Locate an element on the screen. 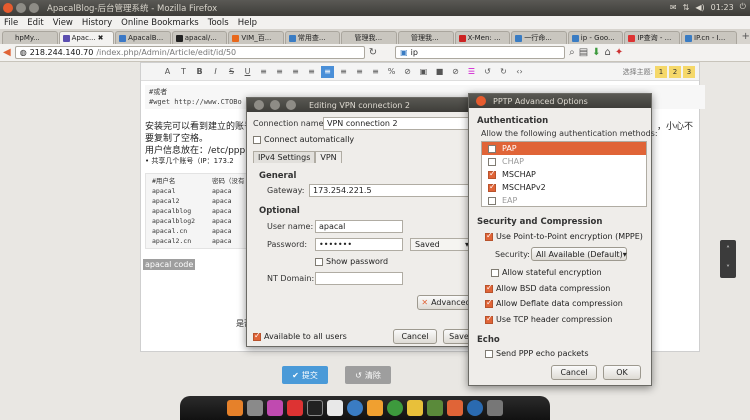  tab-vpn: VPN is located at coordinates (328, 157).